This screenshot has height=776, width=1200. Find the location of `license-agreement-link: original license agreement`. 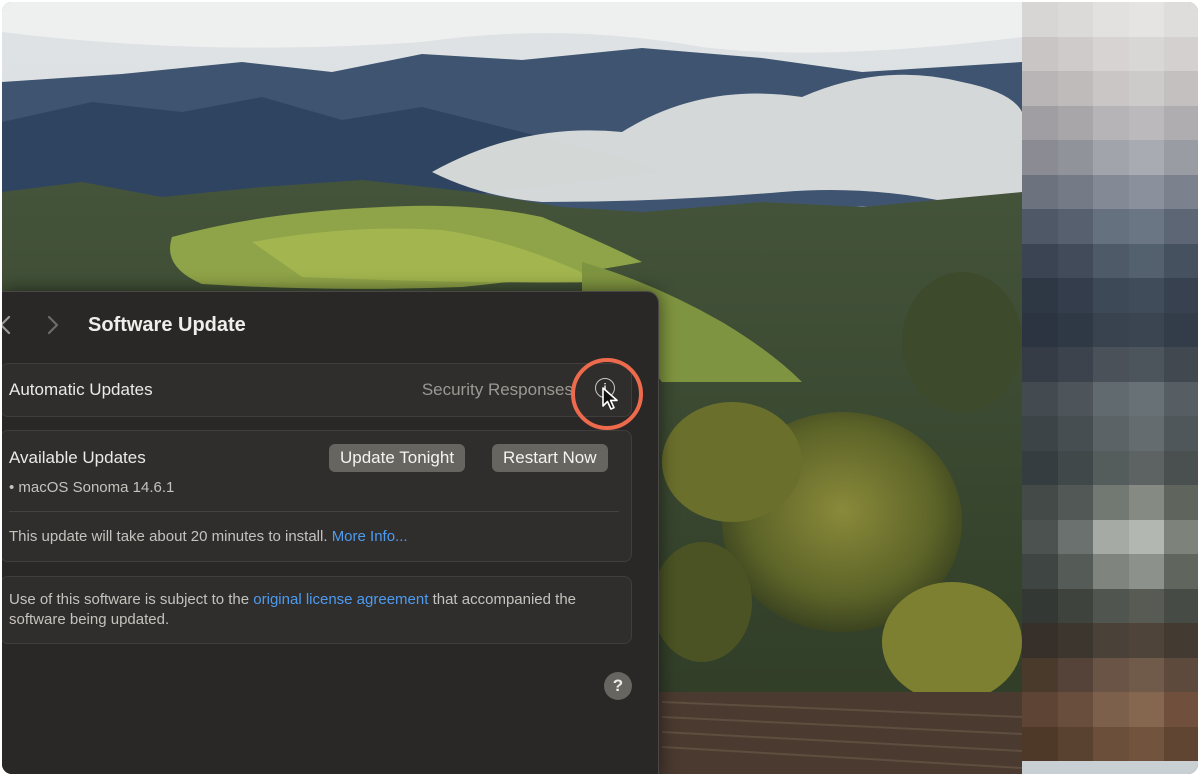

license-agreement-link: original license agreement is located at coordinates (340, 599).